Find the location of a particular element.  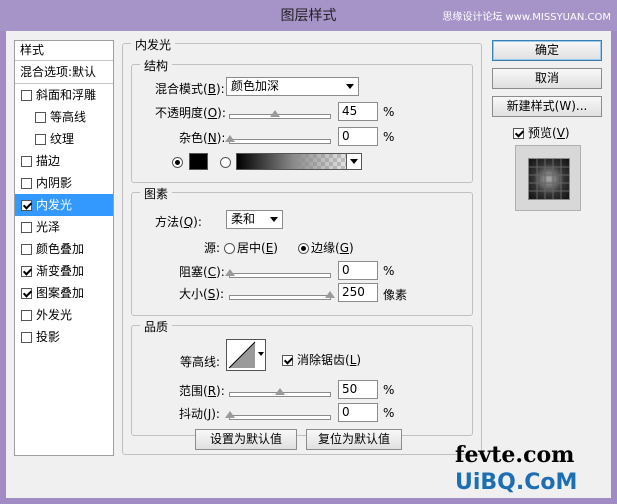

title-bar: 图层样式 思缘设计论坛 www.MISSYUAN.COM is located at coordinates (308, 15).